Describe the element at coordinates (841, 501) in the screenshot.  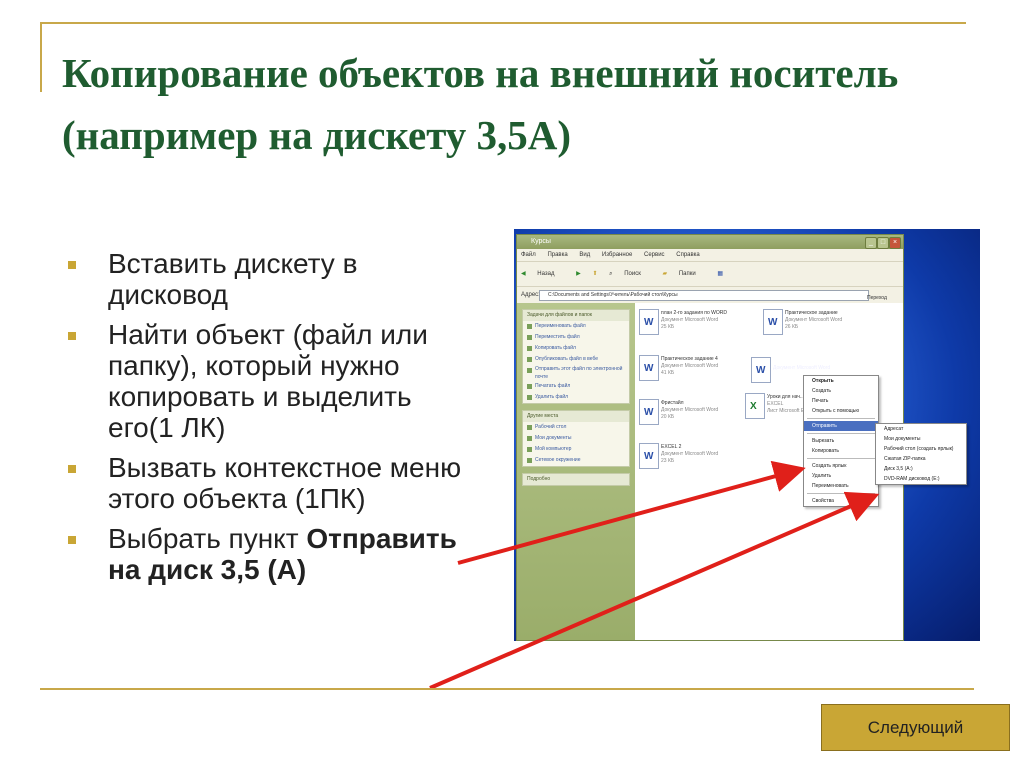
I see `ctx-properties: Свойства` at that location.